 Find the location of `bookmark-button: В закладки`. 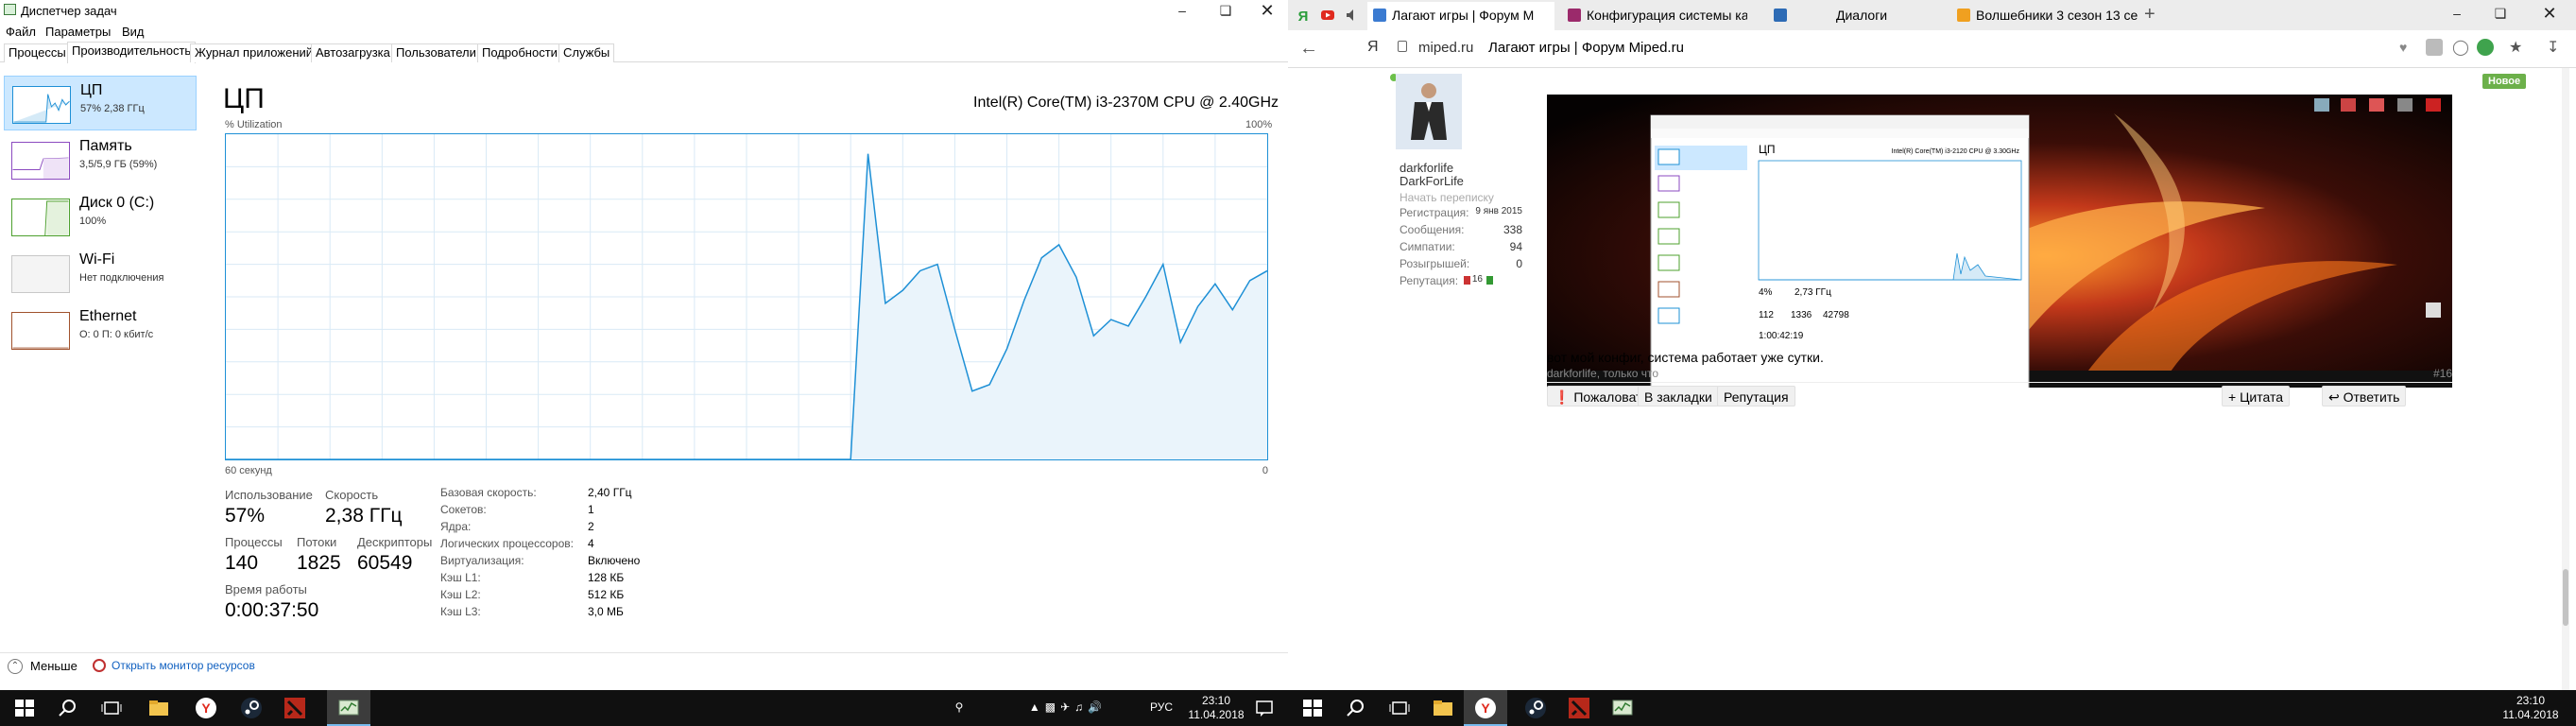

bookmark-button: В закладки is located at coordinates (1678, 396).